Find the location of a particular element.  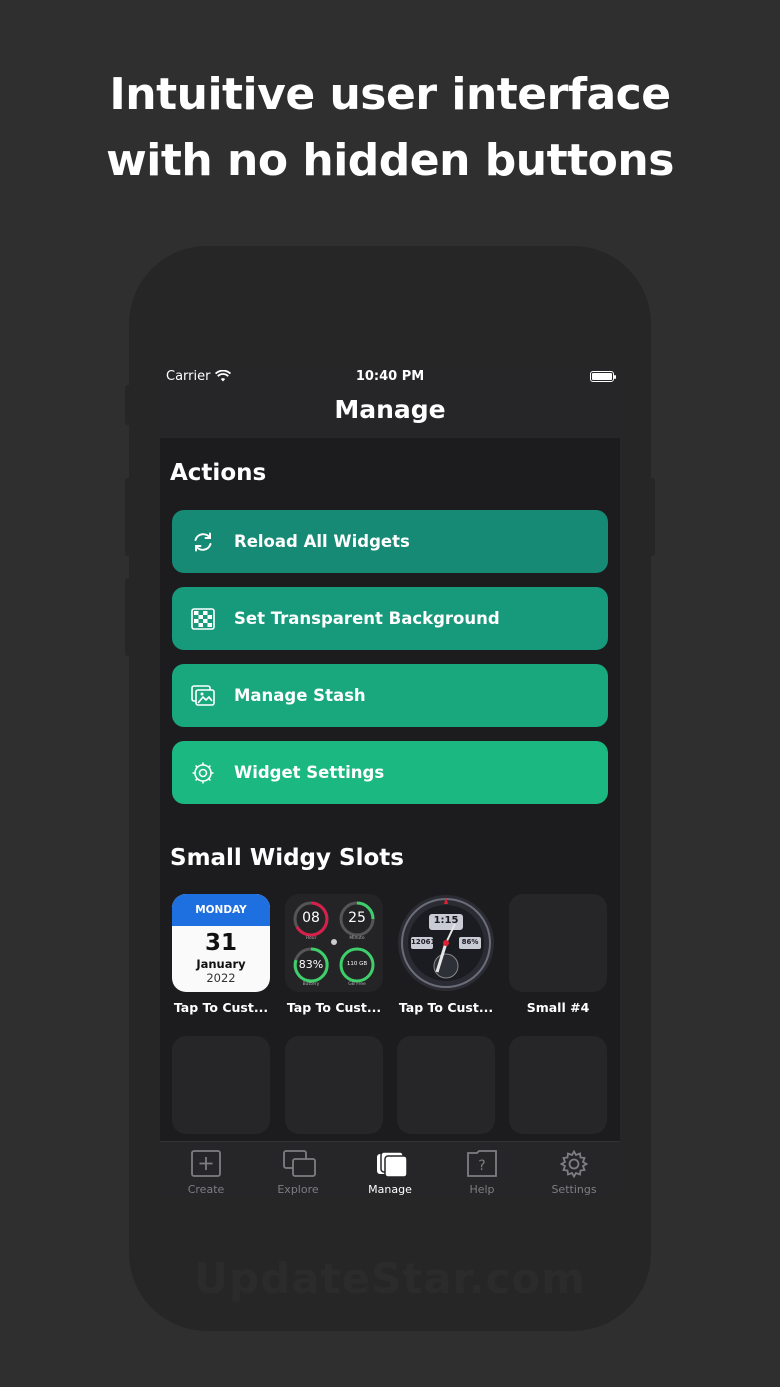

calendar-header: MONDAY is located at coordinates (221, 910).